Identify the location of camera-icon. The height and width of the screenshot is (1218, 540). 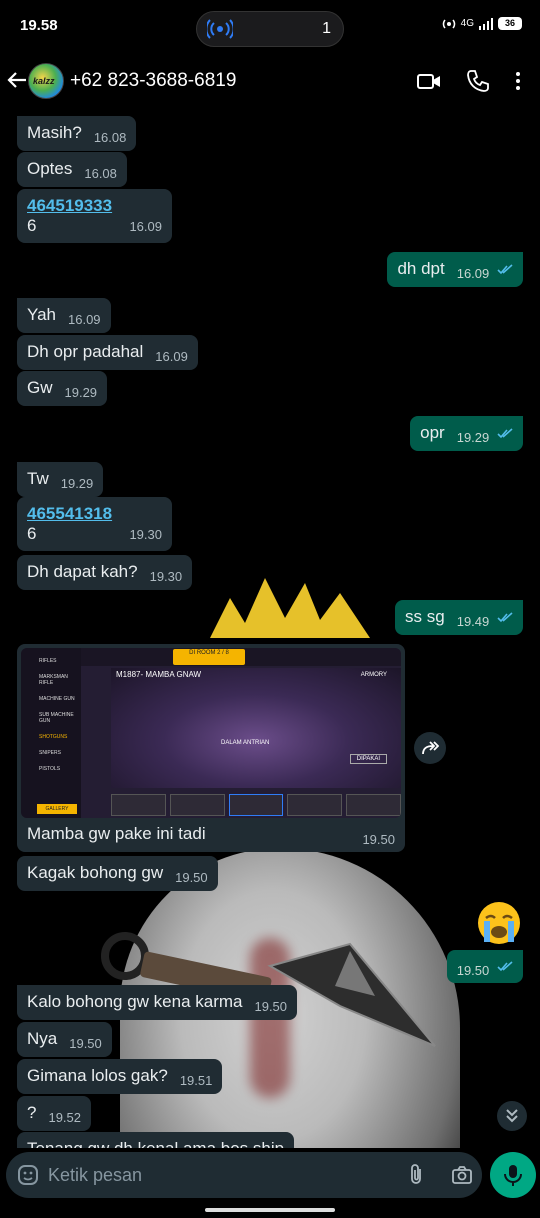
(462, 1175).